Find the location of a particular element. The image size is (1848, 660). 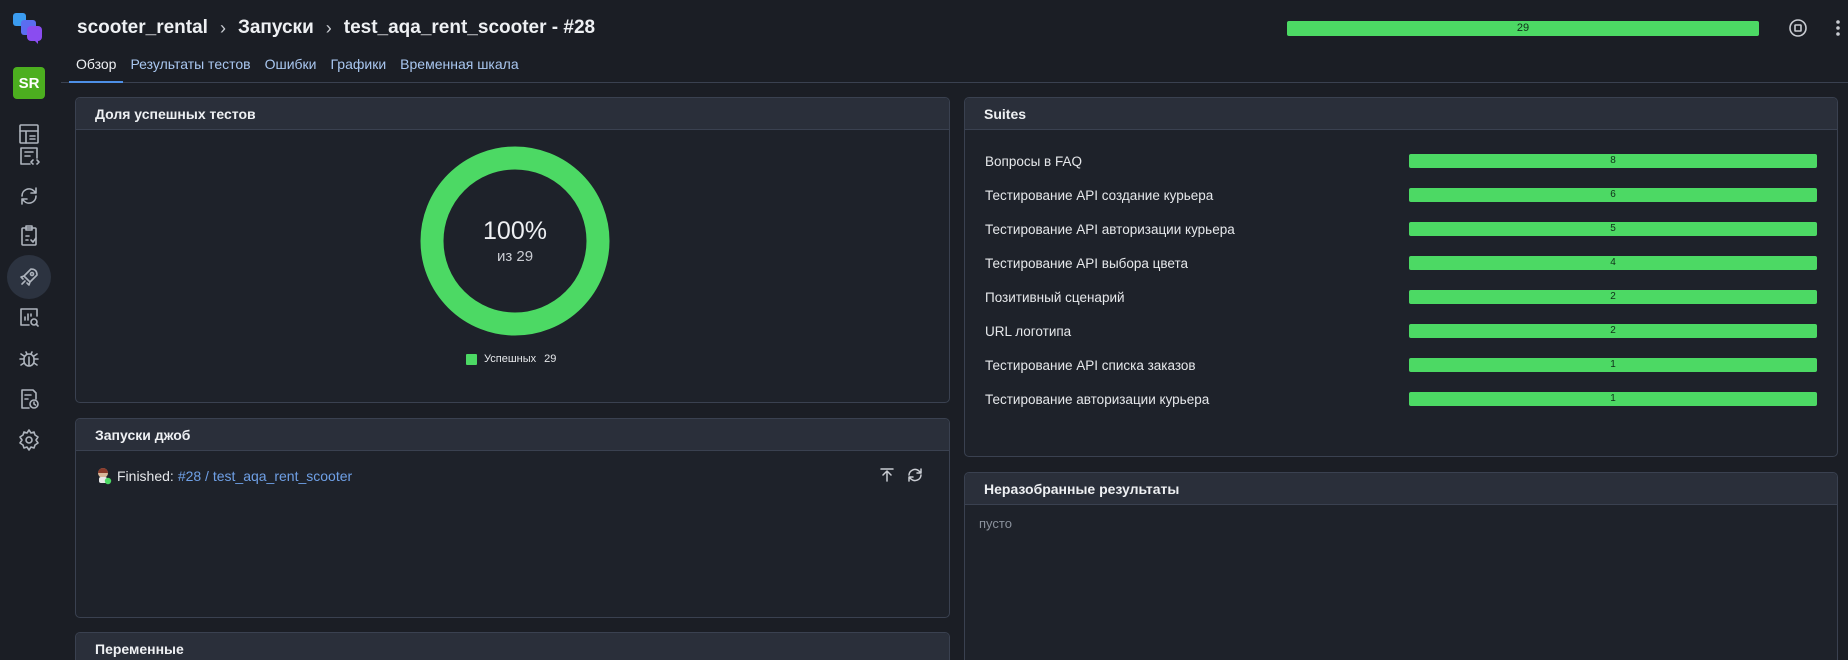

total-count: из 29 is located at coordinates (515, 256).